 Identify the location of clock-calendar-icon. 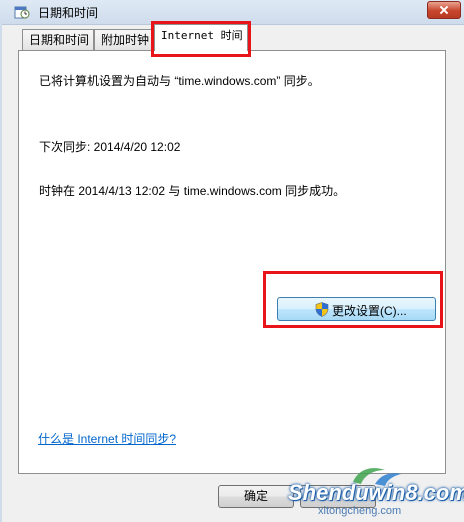
(22, 12).